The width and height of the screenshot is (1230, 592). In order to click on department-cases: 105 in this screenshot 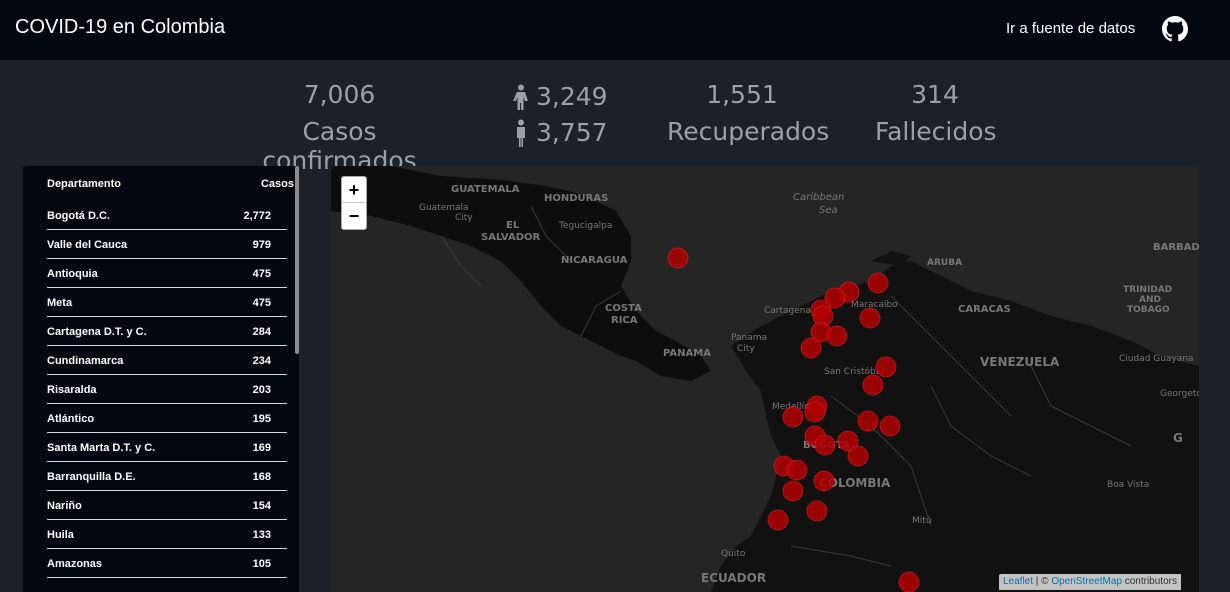, I will do `click(261, 564)`.